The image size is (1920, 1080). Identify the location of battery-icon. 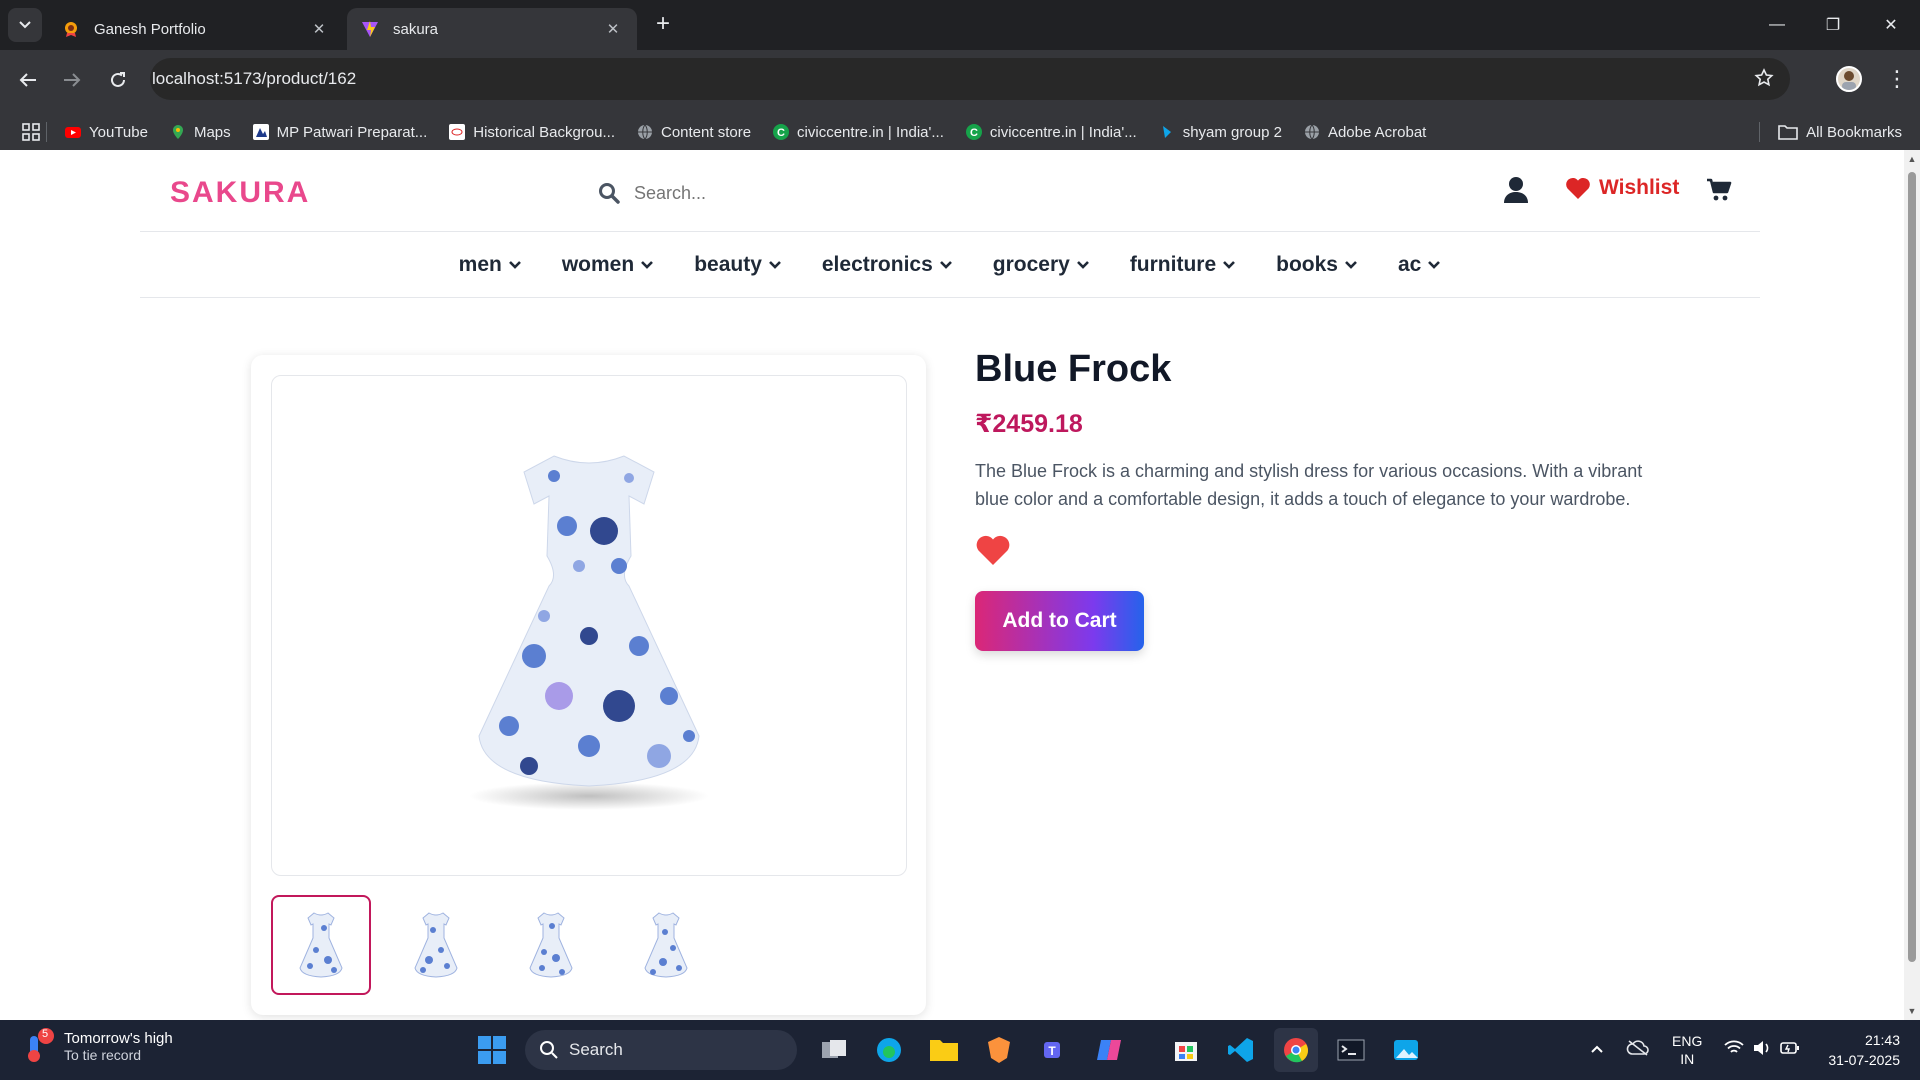
(1790, 1050).